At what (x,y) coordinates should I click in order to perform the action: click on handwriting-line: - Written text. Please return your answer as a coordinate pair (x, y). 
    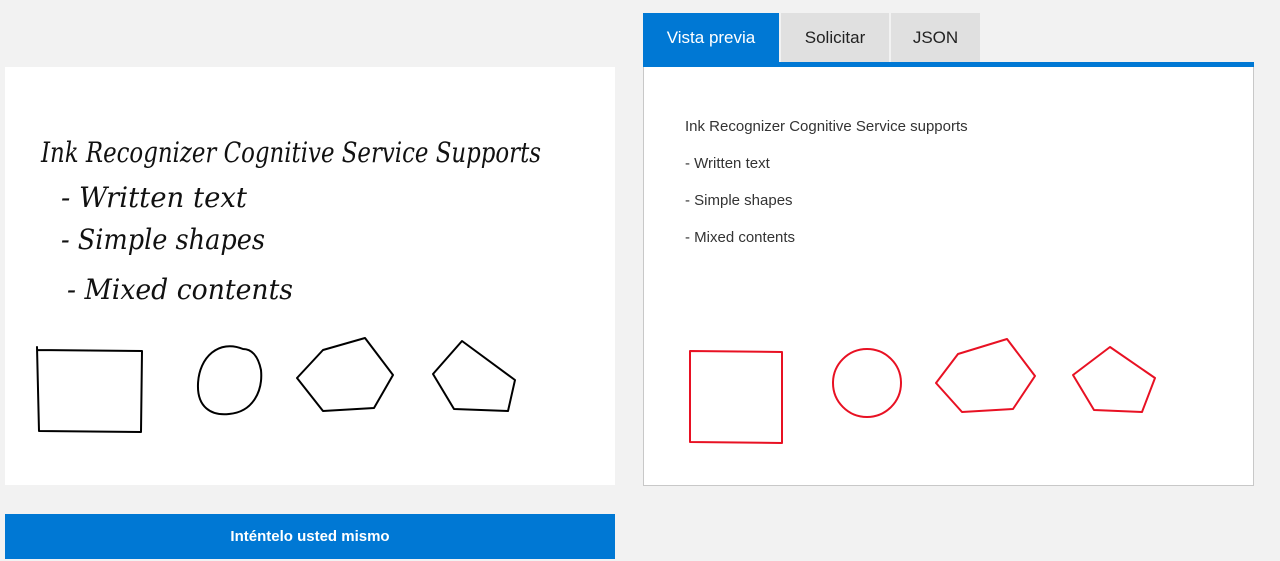
    Looking at the image, I should click on (154, 197).